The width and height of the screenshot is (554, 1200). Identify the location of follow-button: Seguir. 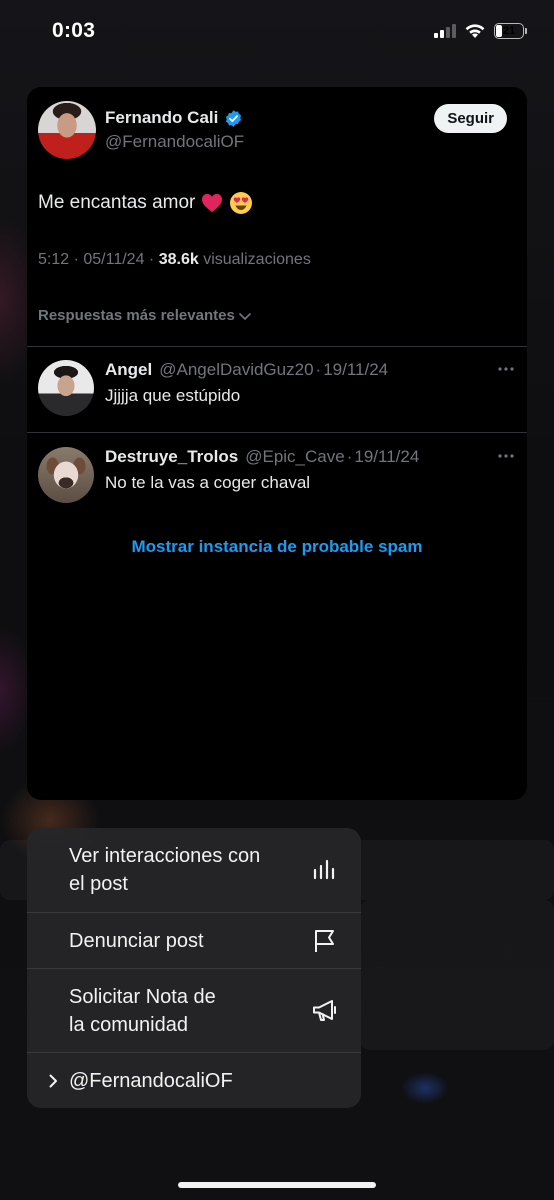
(470, 118).